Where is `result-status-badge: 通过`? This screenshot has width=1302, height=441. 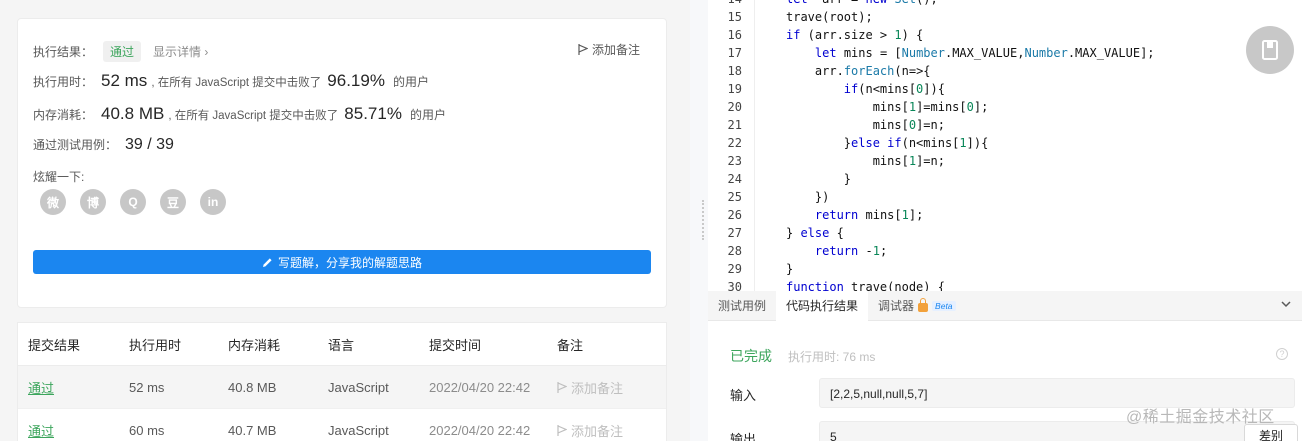 result-status-badge: 通过 is located at coordinates (122, 51).